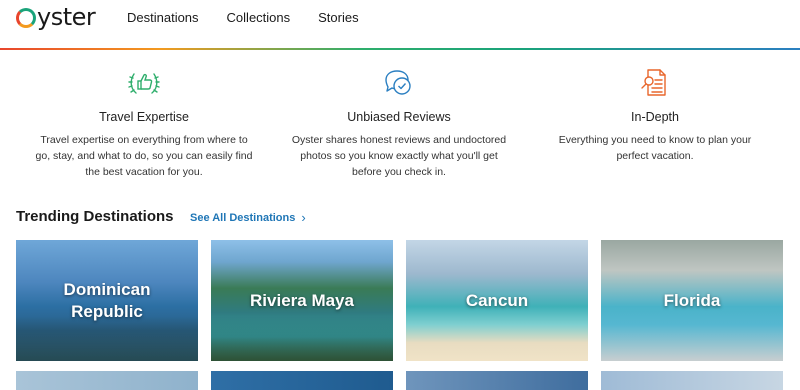 This screenshot has width=800, height=390. I want to click on nav-collections: Collections, so click(259, 17).